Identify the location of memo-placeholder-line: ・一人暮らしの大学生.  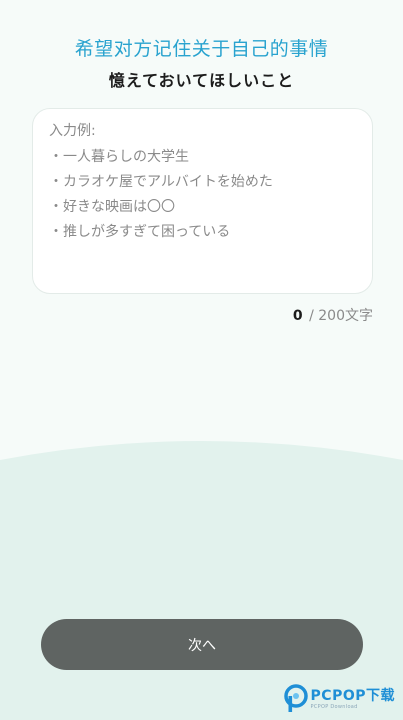
(119, 157).